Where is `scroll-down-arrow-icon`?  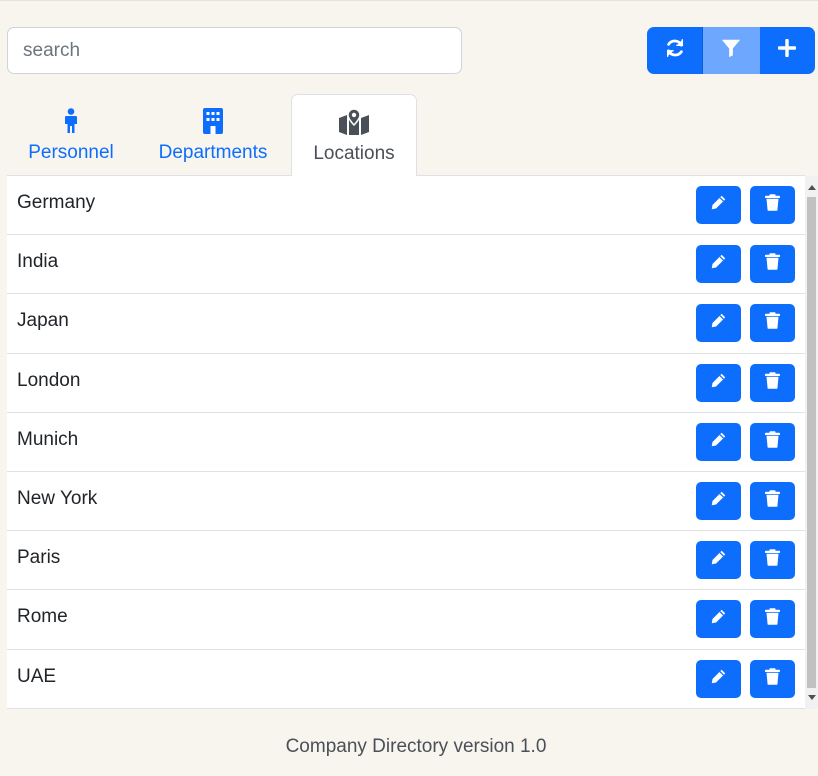
scroll-down-arrow-icon is located at coordinates (812, 697).